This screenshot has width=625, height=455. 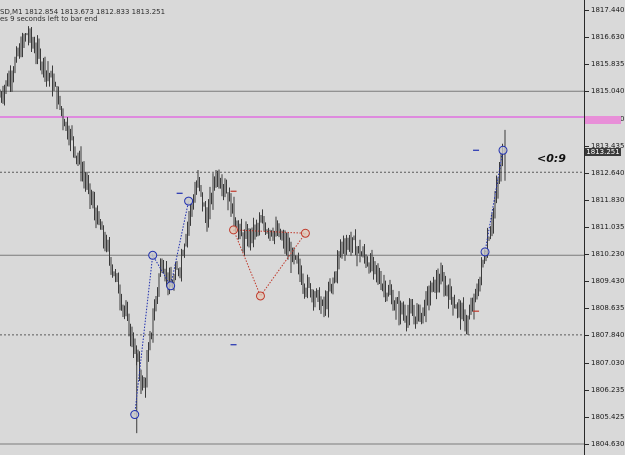 I want to click on price-tick-label: 1809.430, so click(x=608, y=281).